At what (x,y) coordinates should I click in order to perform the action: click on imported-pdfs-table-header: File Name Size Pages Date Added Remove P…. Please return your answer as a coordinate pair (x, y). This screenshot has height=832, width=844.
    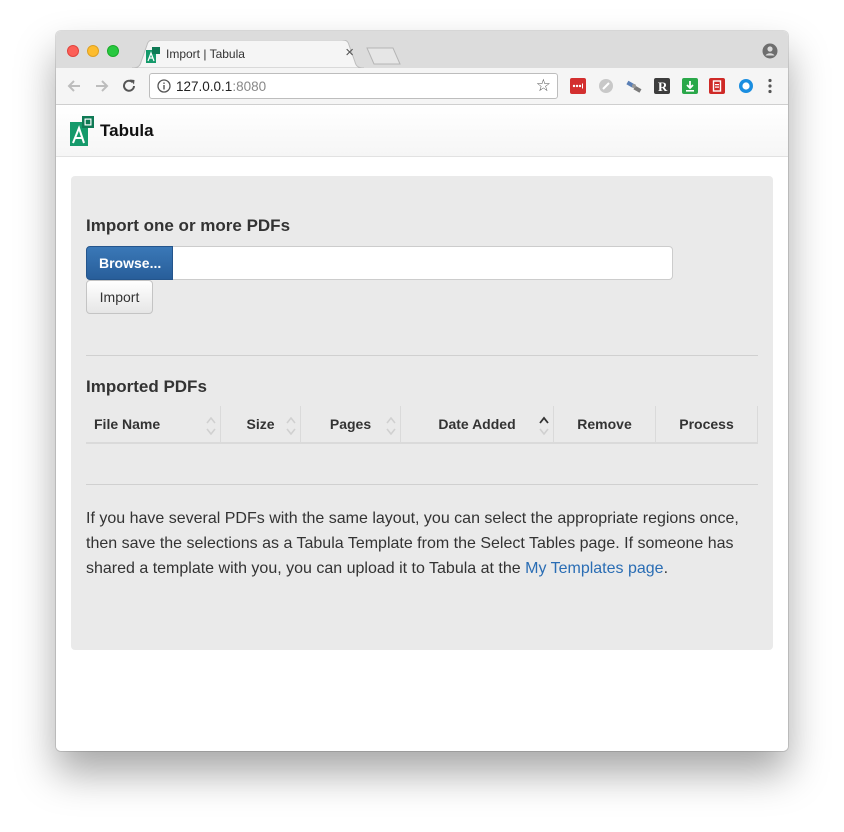
    Looking at the image, I should click on (422, 425).